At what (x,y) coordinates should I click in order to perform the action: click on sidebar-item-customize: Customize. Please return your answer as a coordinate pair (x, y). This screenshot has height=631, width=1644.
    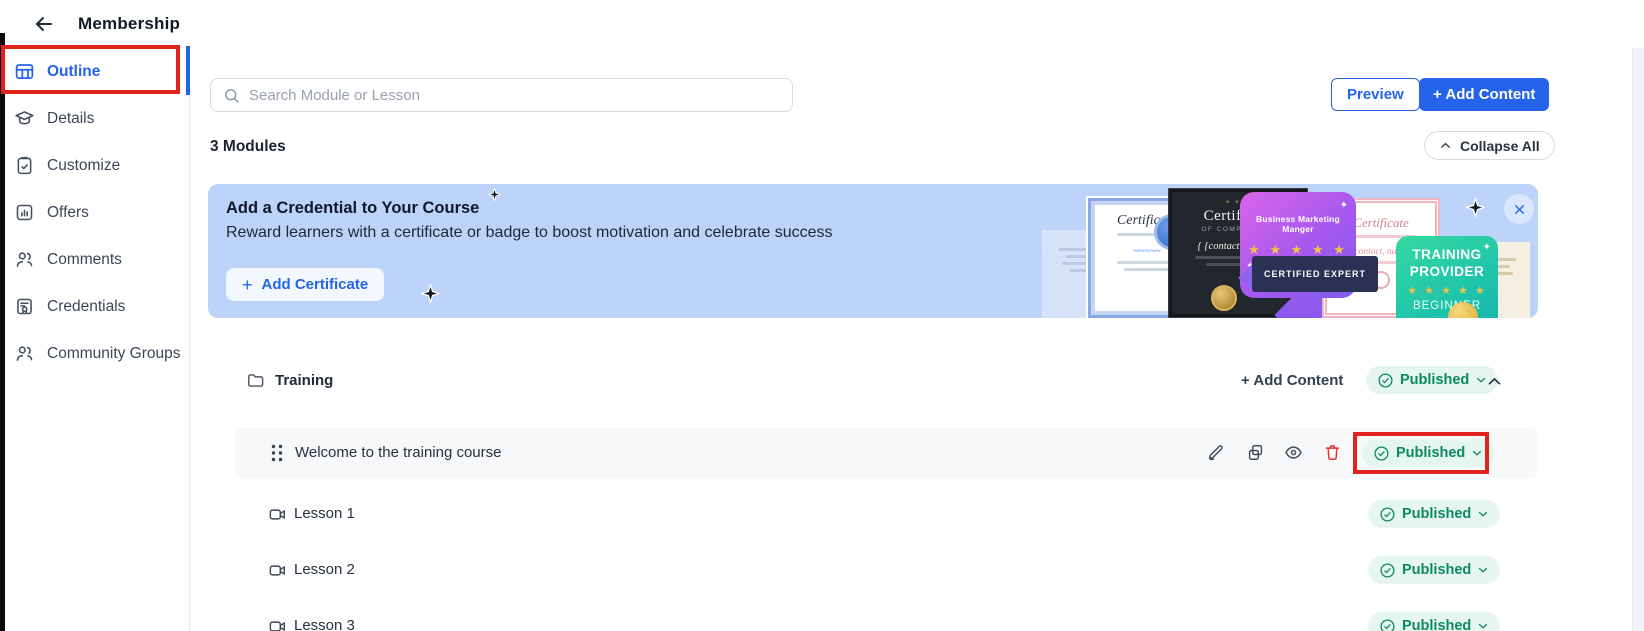
    Looking at the image, I should click on (97, 165).